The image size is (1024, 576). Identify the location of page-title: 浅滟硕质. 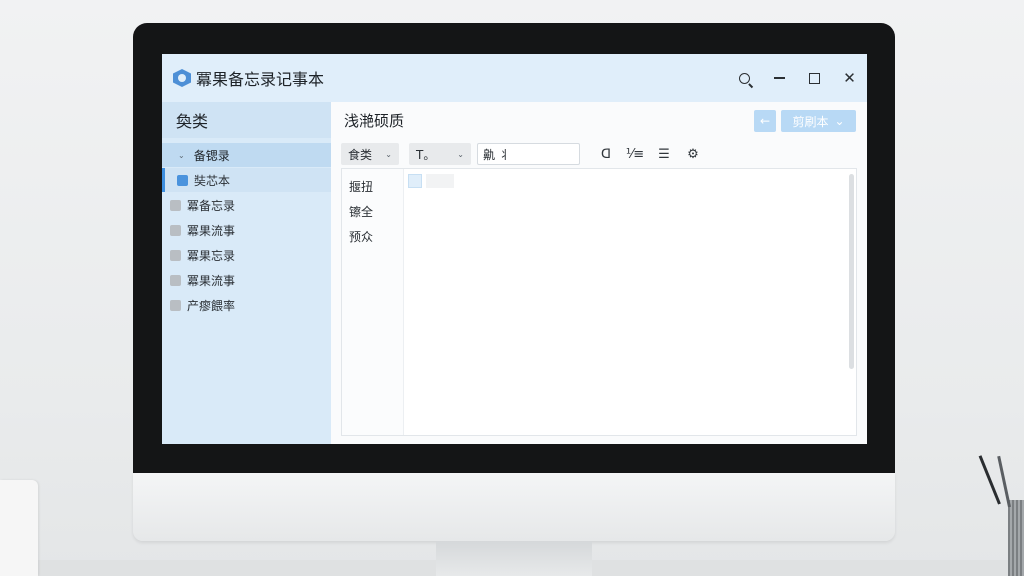
(374, 121).